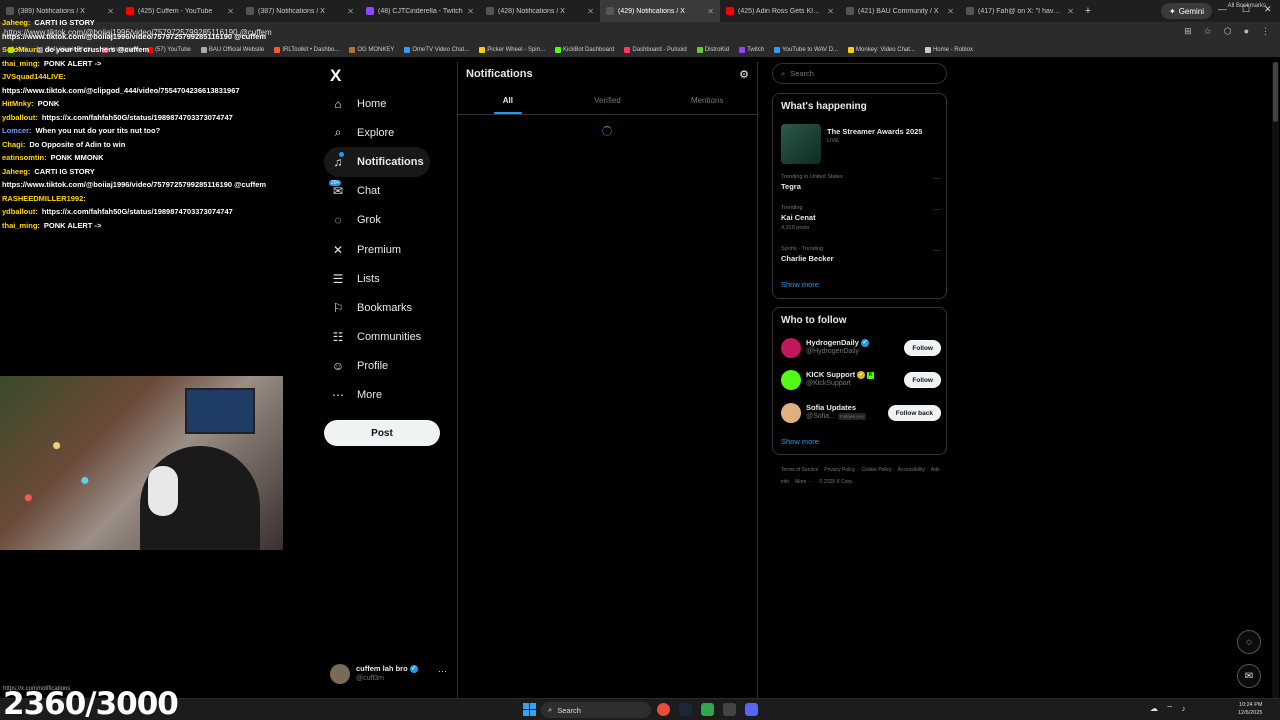 This screenshot has height=720, width=1280. I want to click on follow-suggestion: KICK Support ✓ K @KickSupport Follow, so click(861, 381).